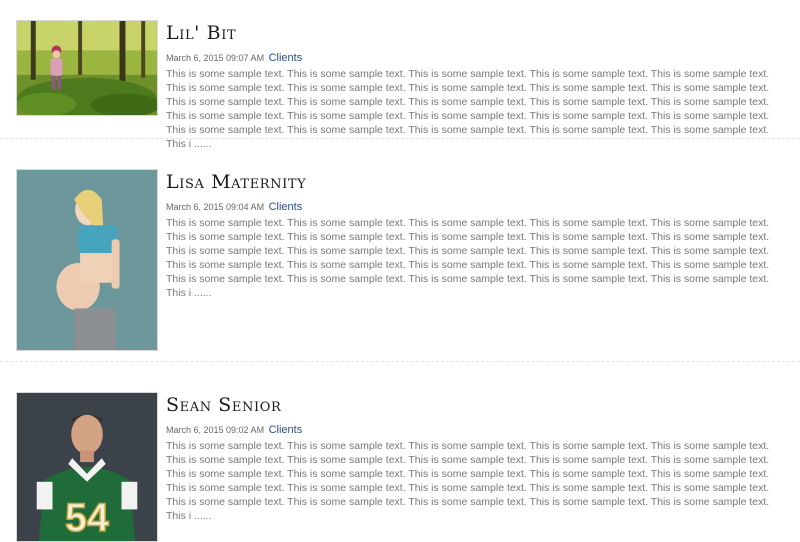  Describe the element at coordinates (478, 430) in the screenshot. I see `post-meta: March 6, 2015 09:02 AM Clients` at that location.